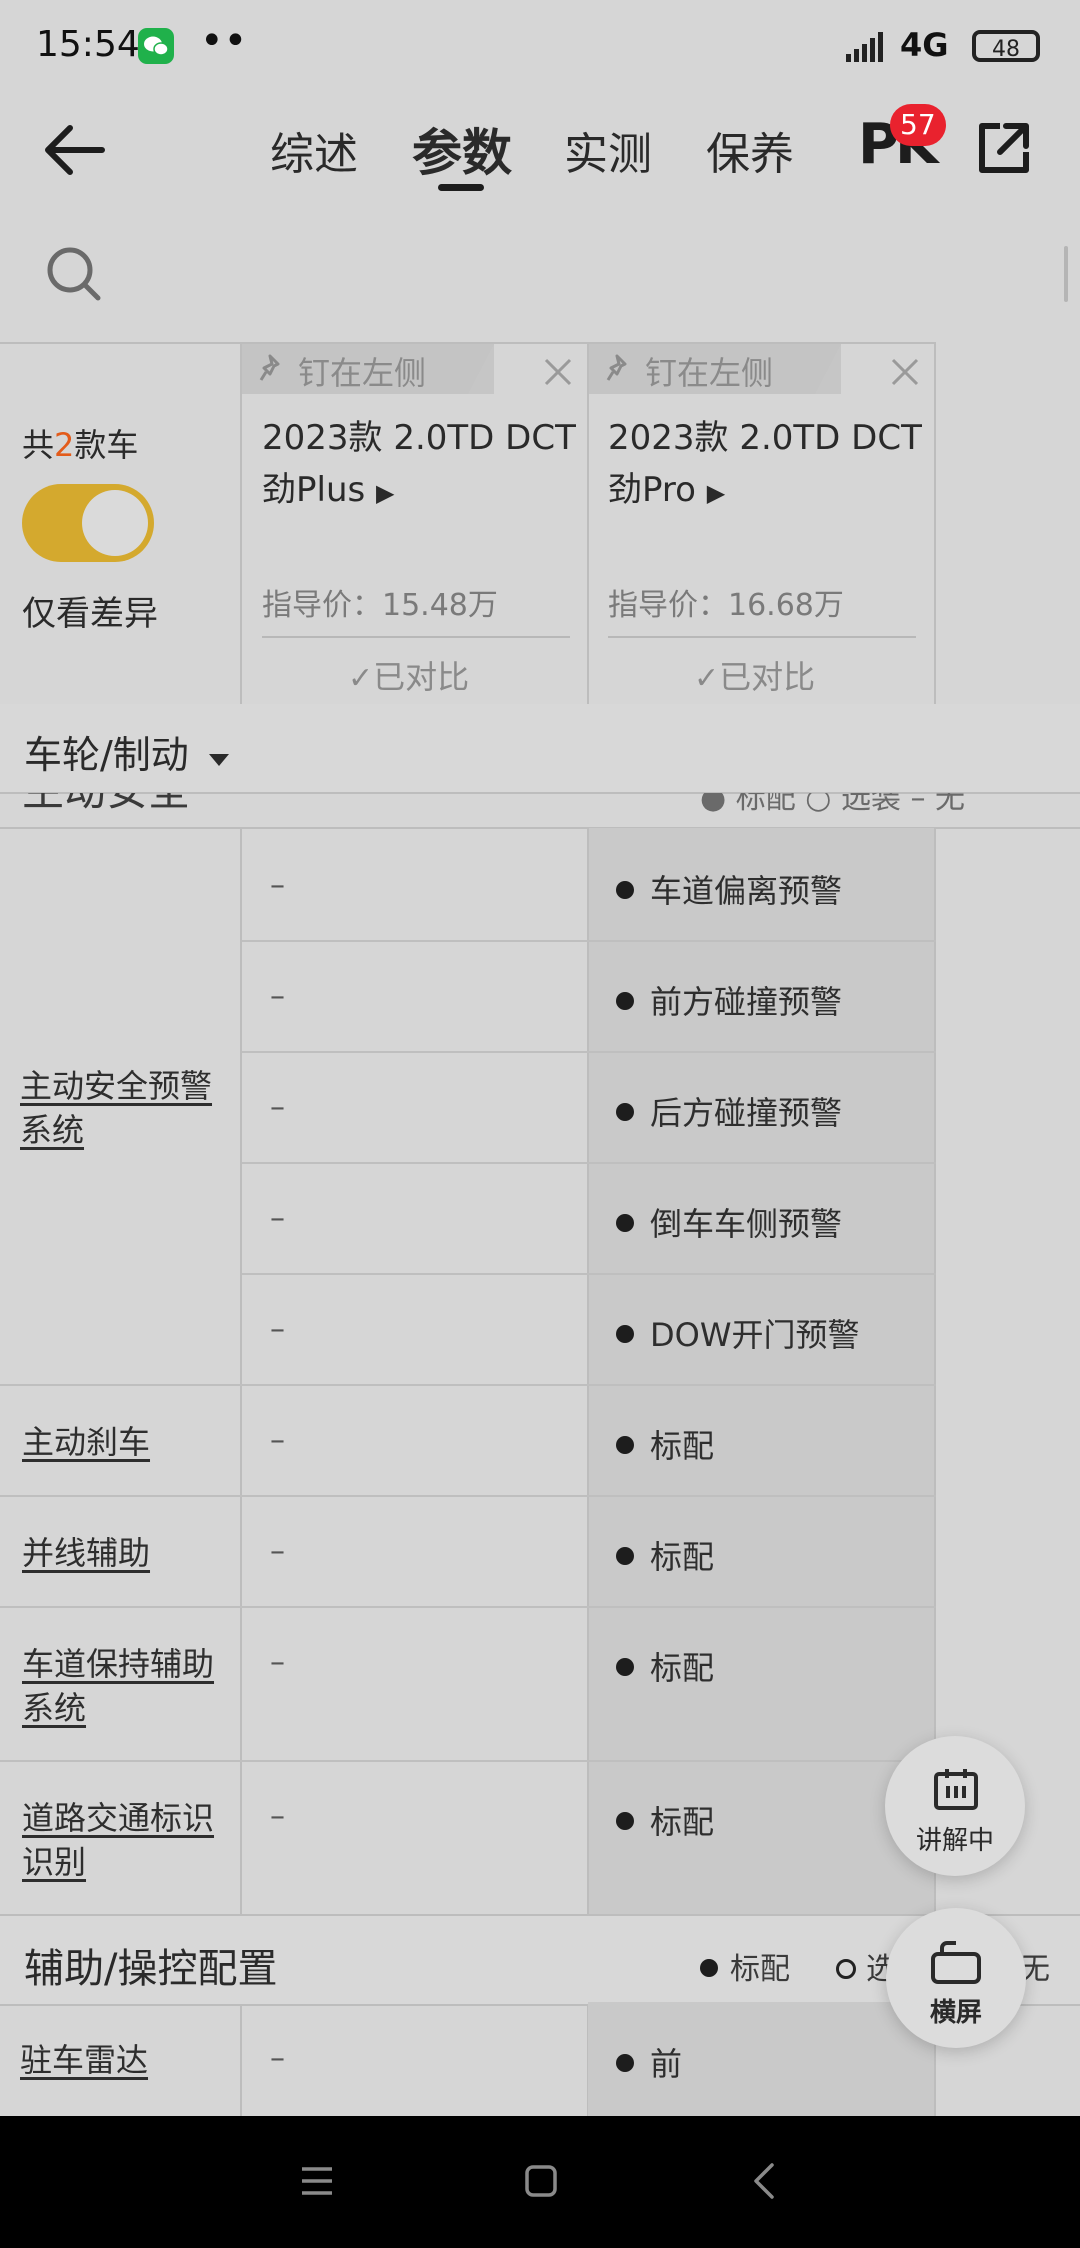  I want to click on tab-overview: 综述, so click(314, 150).